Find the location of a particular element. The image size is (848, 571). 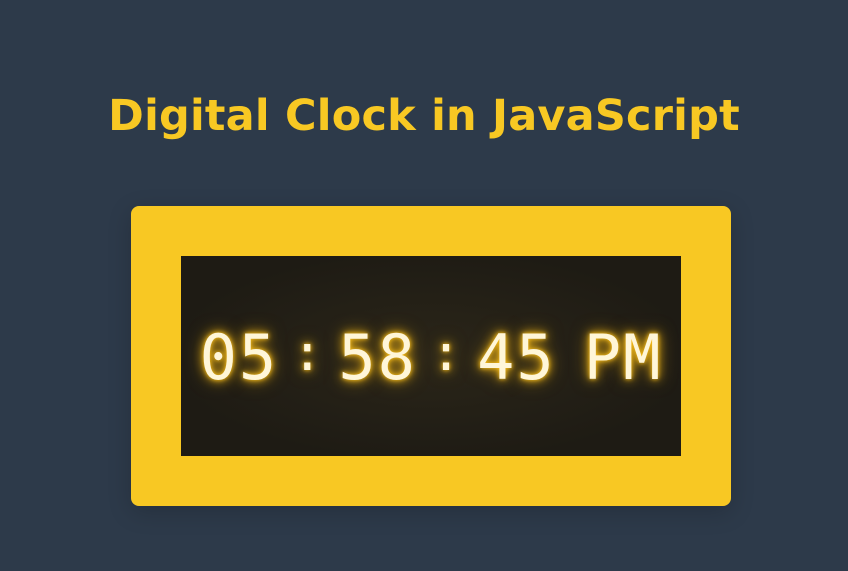

hours-digits: 05 is located at coordinates (239, 357).